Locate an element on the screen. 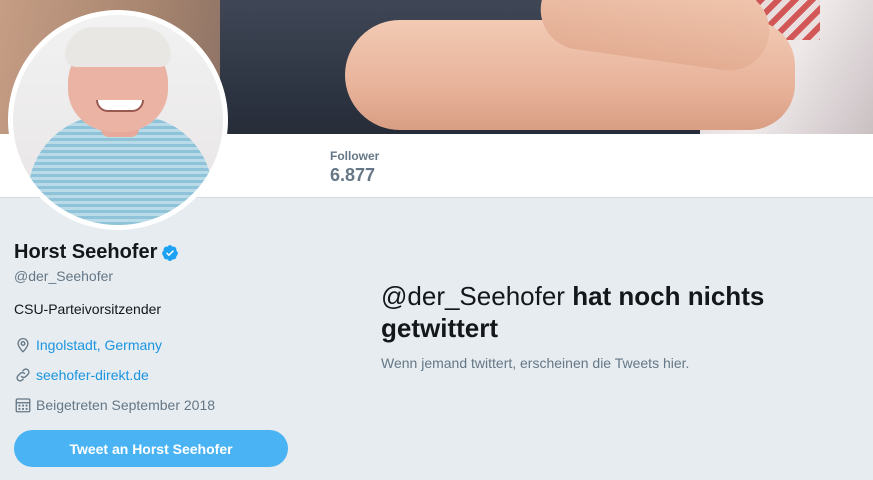 The width and height of the screenshot is (873, 480). followers-count: 6.877 is located at coordinates (353, 175).